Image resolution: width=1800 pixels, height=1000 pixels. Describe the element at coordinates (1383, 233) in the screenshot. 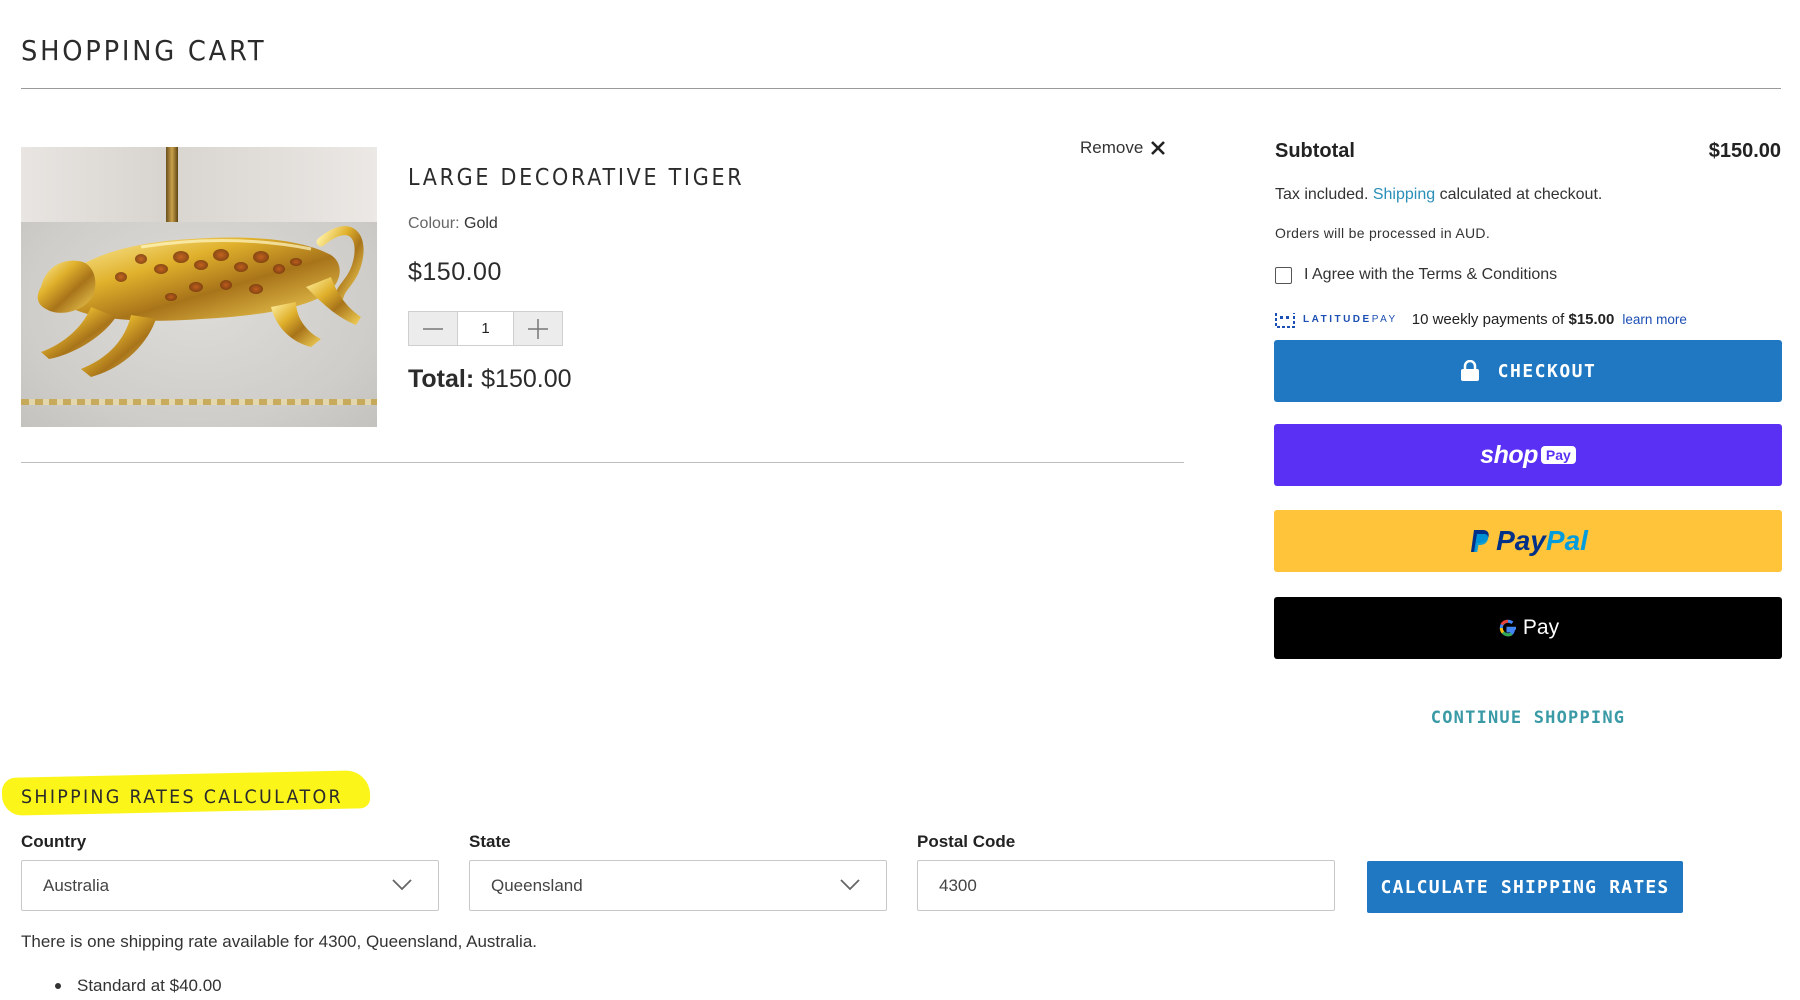

I see `currency-note: Orders will be processed in AUD.` at that location.